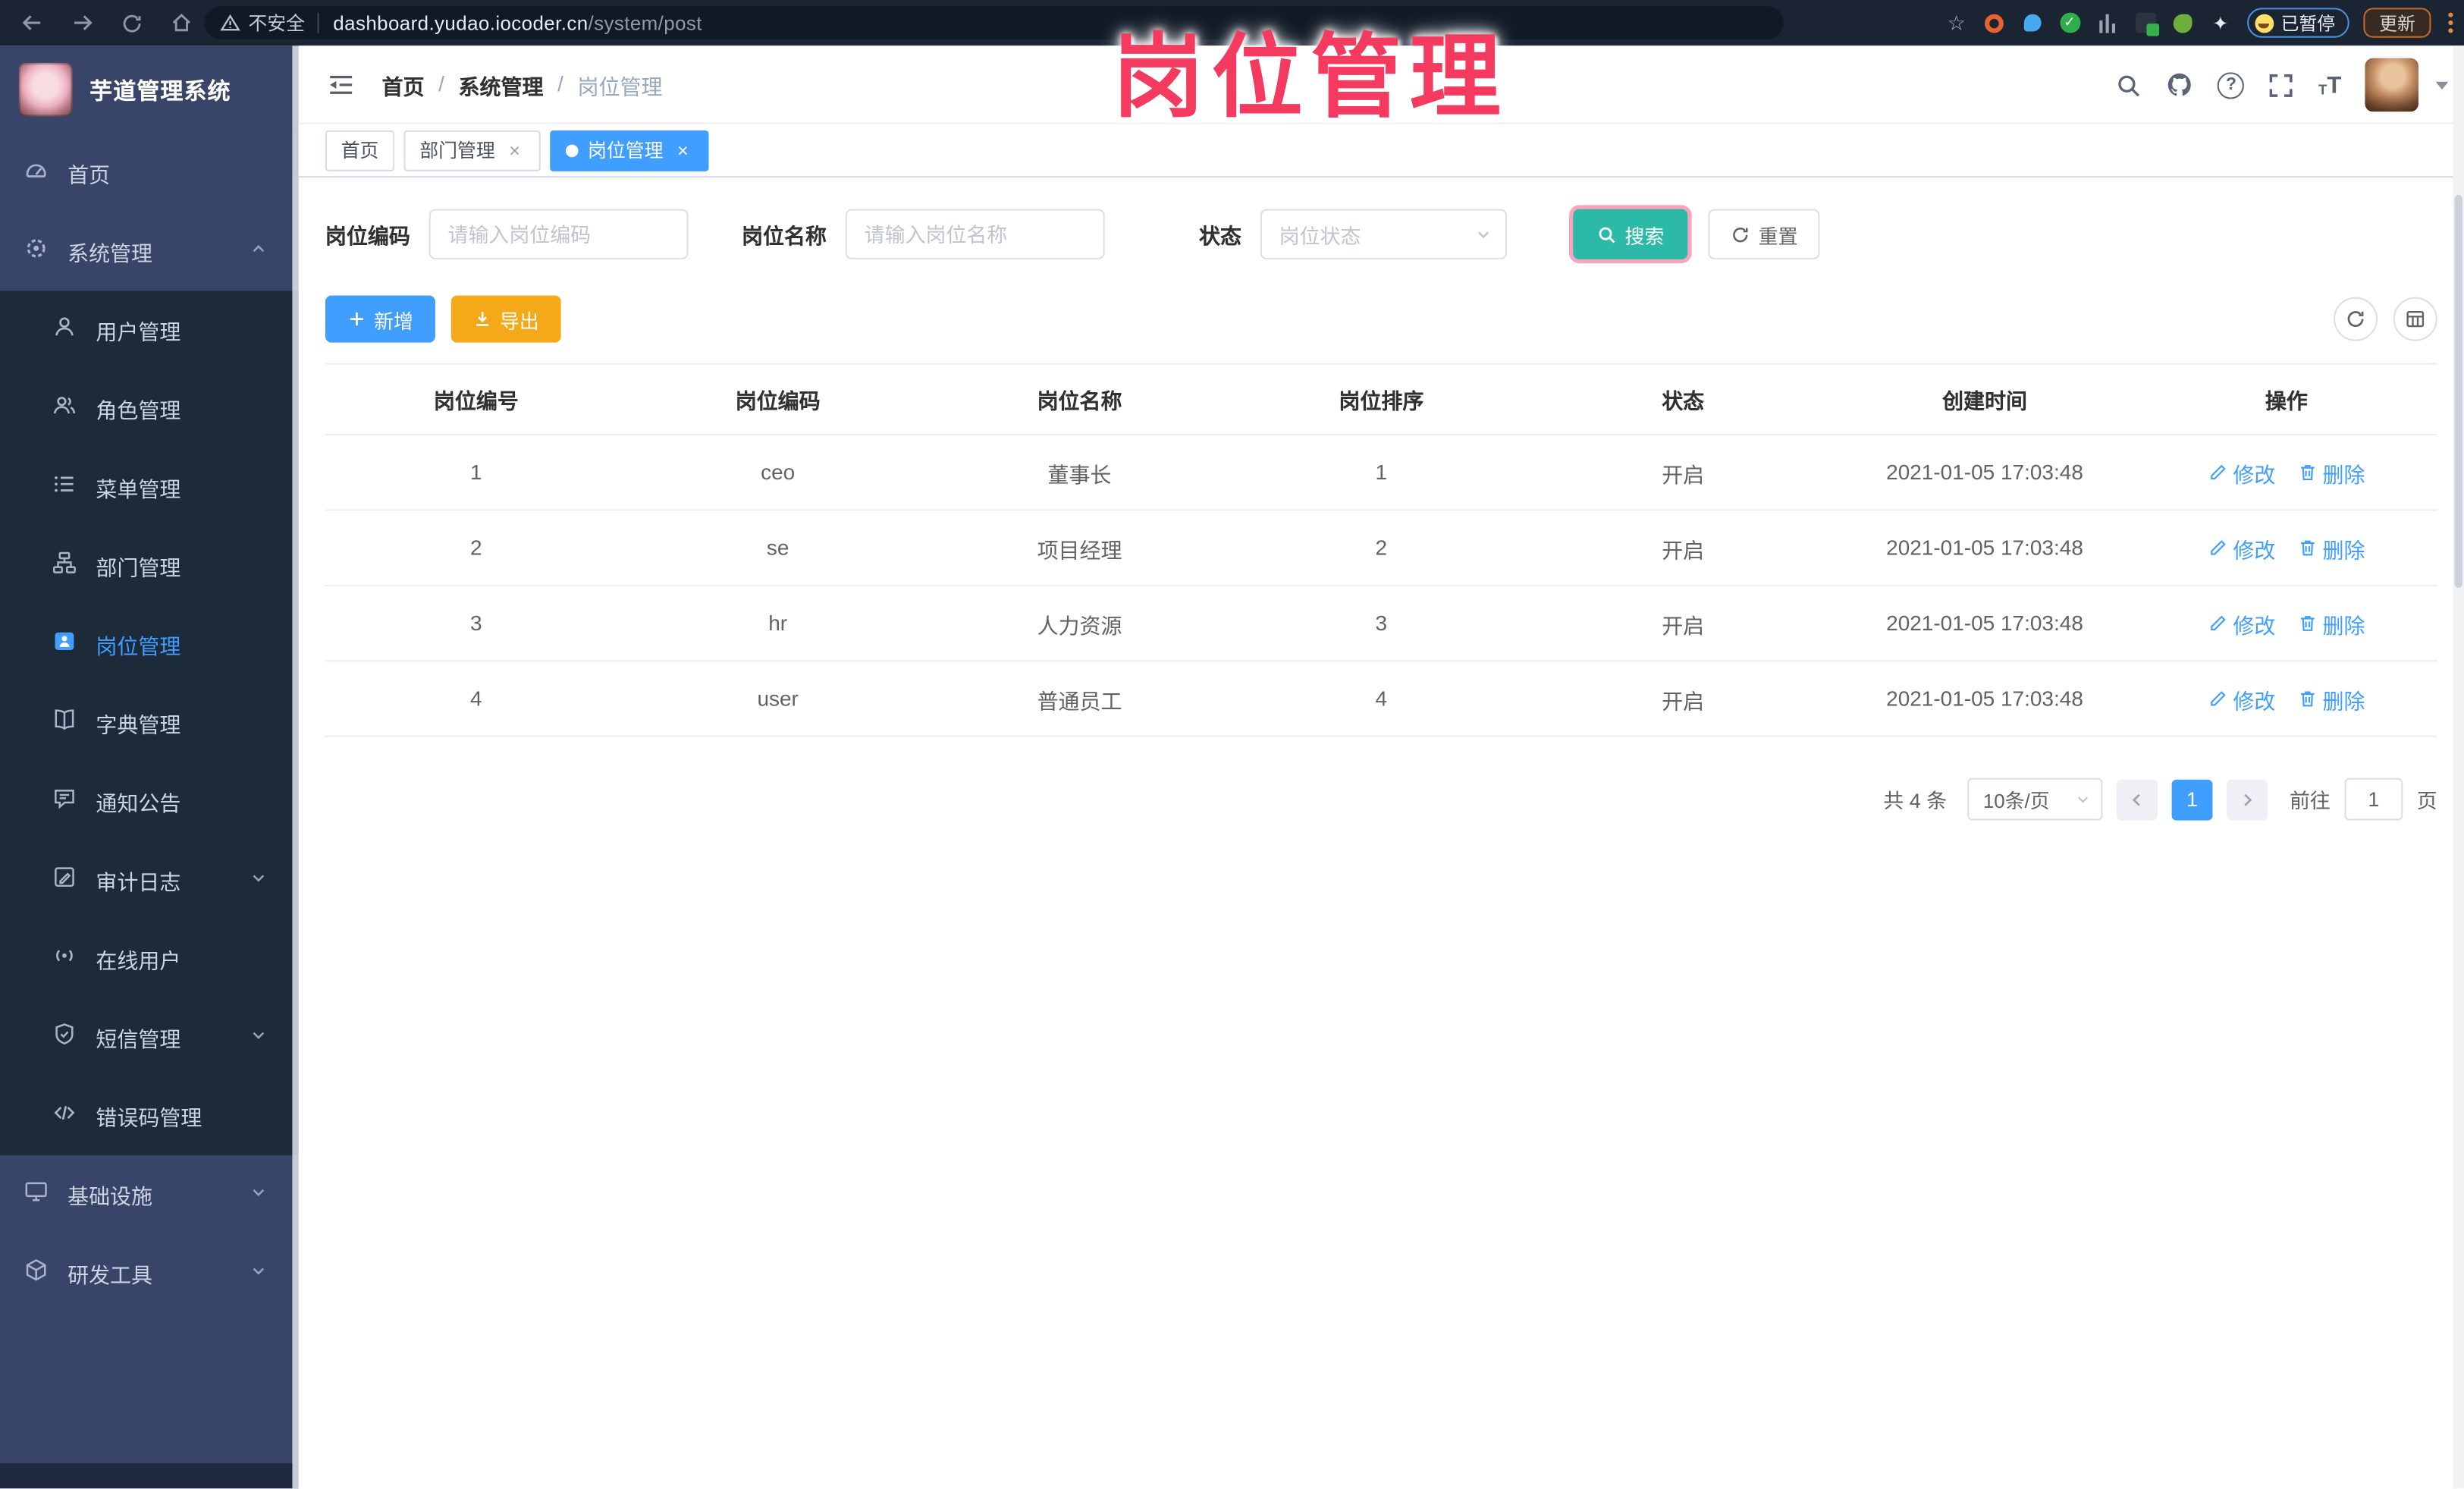 The height and width of the screenshot is (1489, 2464). What do you see at coordinates (1631, 234) in the screenshot?
I see `search-button: 搜索` at bounding box center [1631, 234].